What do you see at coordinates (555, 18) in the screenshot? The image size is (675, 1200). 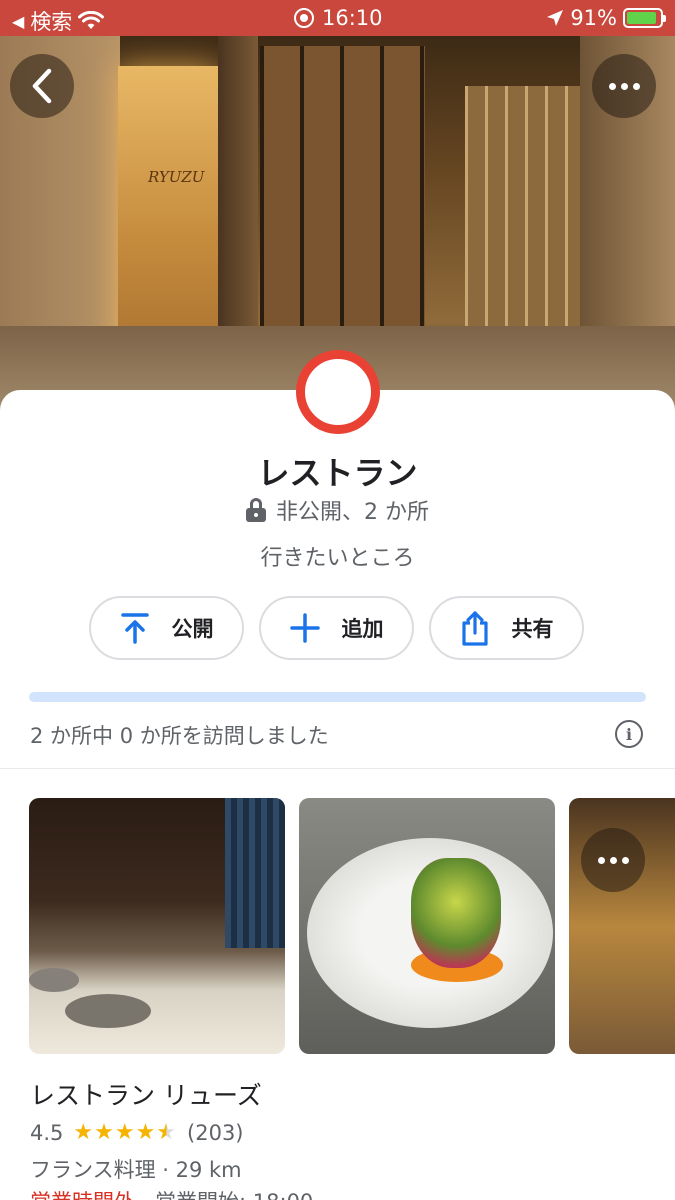 I see `location-arrow-icon` at bounding box center [555, 18].